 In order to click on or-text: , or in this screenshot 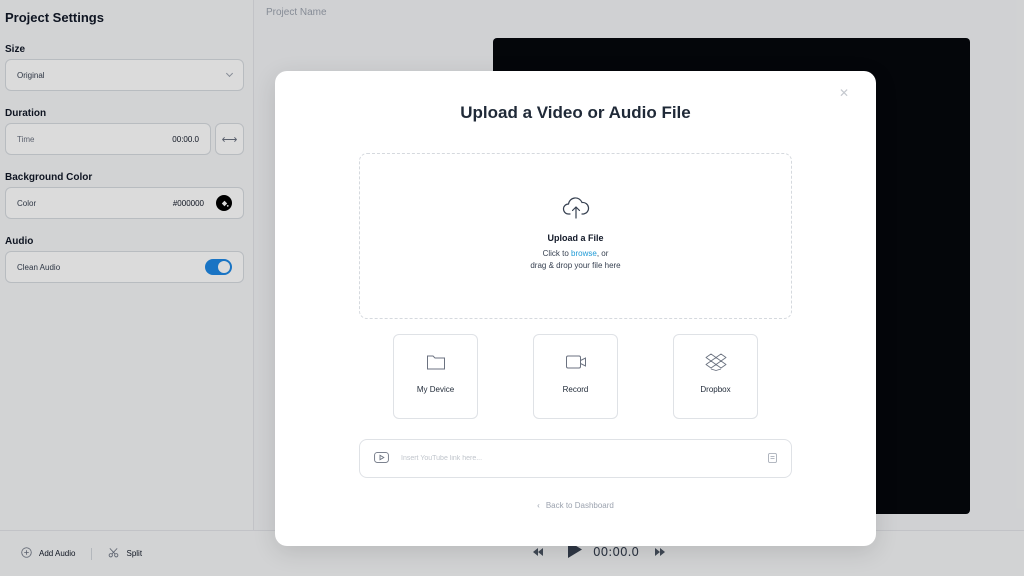, I will do `click(602, 253)`.